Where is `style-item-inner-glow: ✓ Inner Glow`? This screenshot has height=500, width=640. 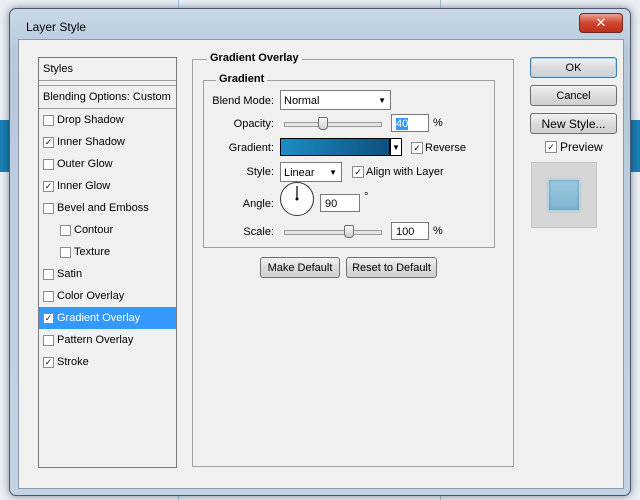
style-item-inner-glow: ✓ Inner Glow is located at coordinates (107, 186).